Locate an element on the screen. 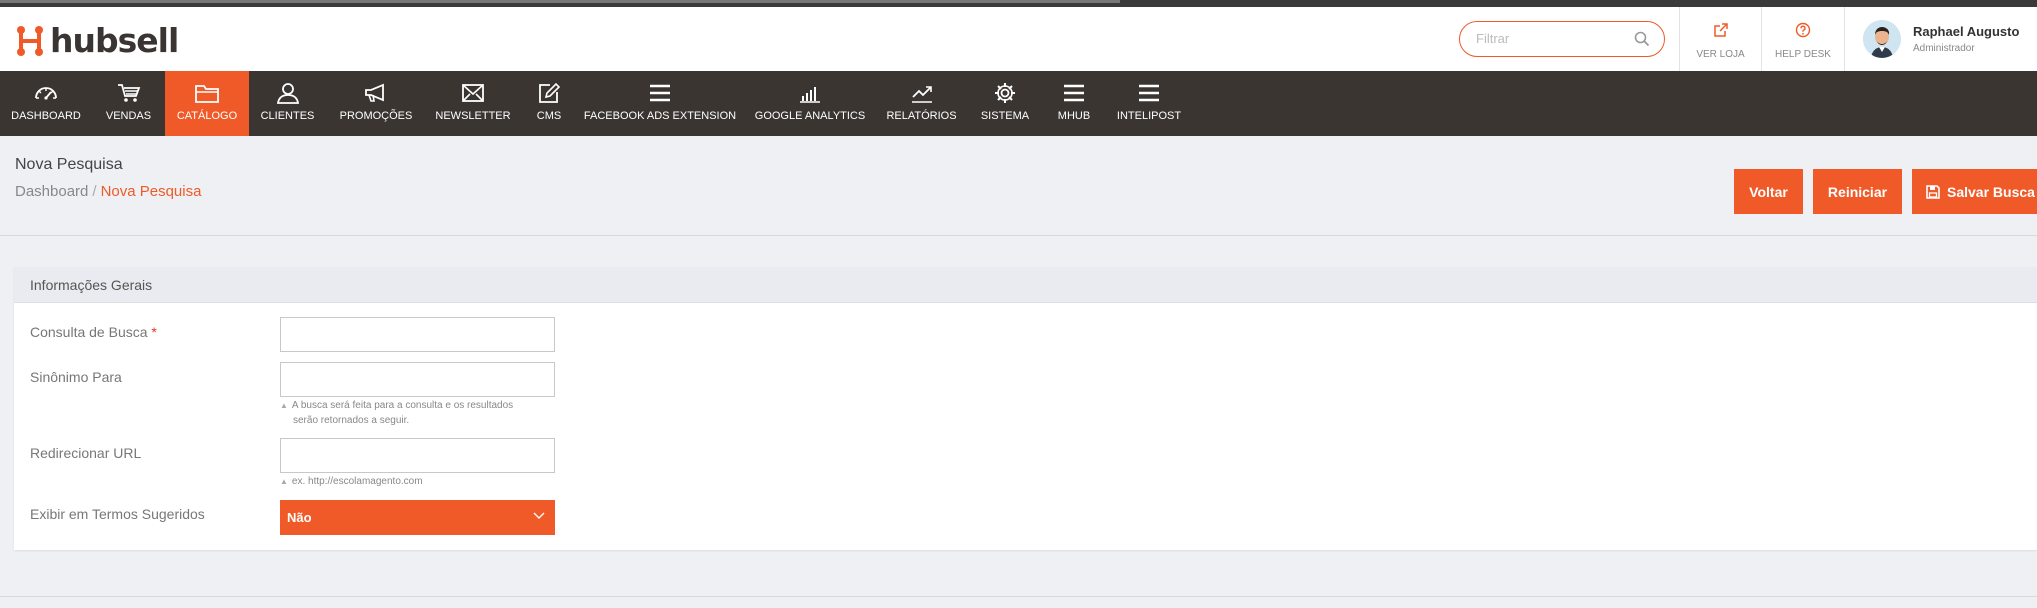  cart-icon is located at coordinates (128, 93).